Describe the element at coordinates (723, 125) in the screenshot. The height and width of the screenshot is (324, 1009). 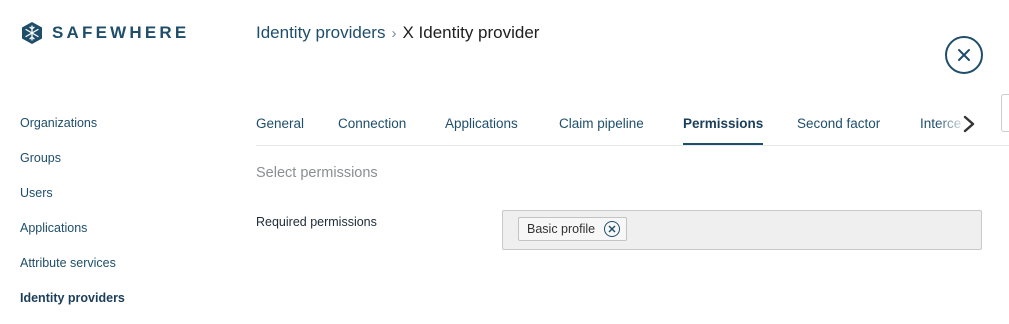
I see `tab-permissions: Permissions` at that location.